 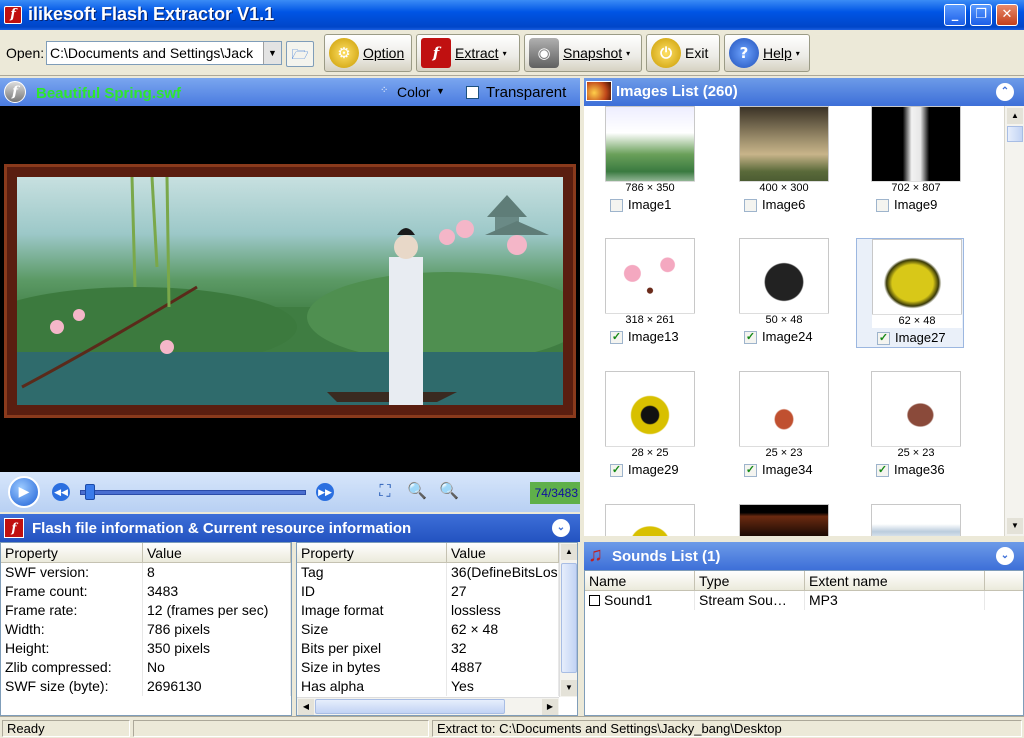 I want to click on image-thumbnail: 400 × 300 Image6, so click(x=778, y=161).